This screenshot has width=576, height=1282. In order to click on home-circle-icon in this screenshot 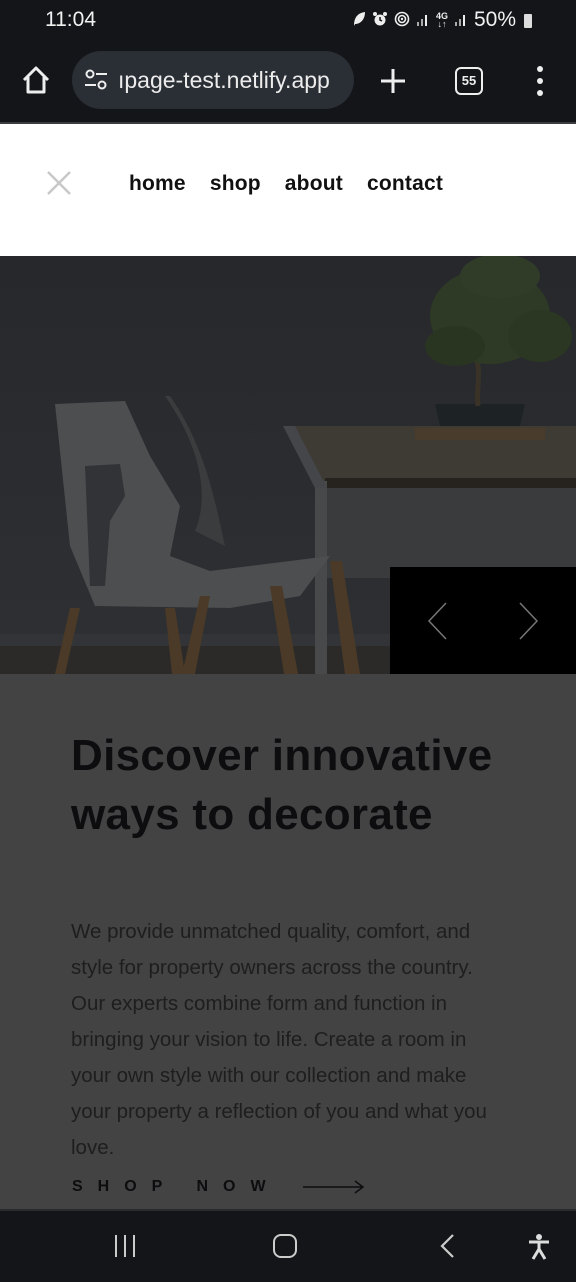, I will do `click(285, 1246)`.